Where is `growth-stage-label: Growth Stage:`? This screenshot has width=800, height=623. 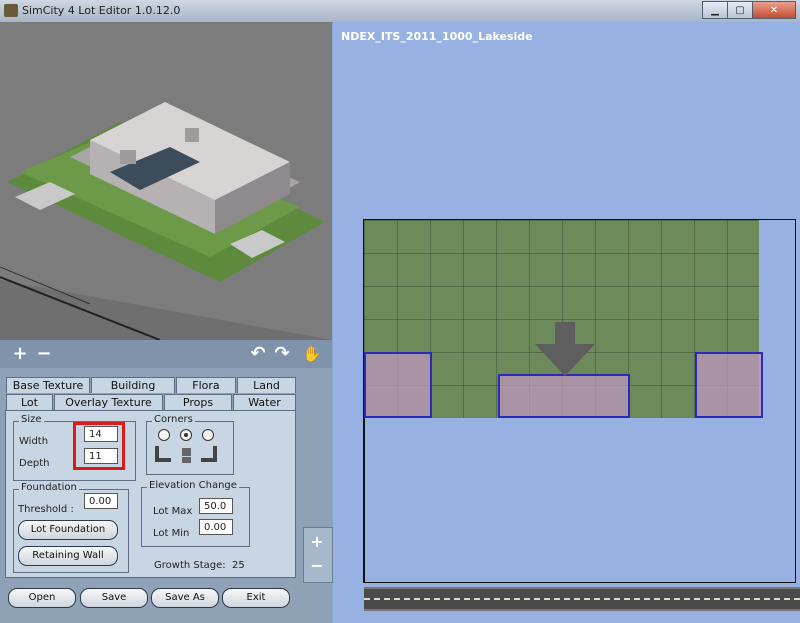 growth-stage-label: Growth Stage: is located at coordinates (190, 565).